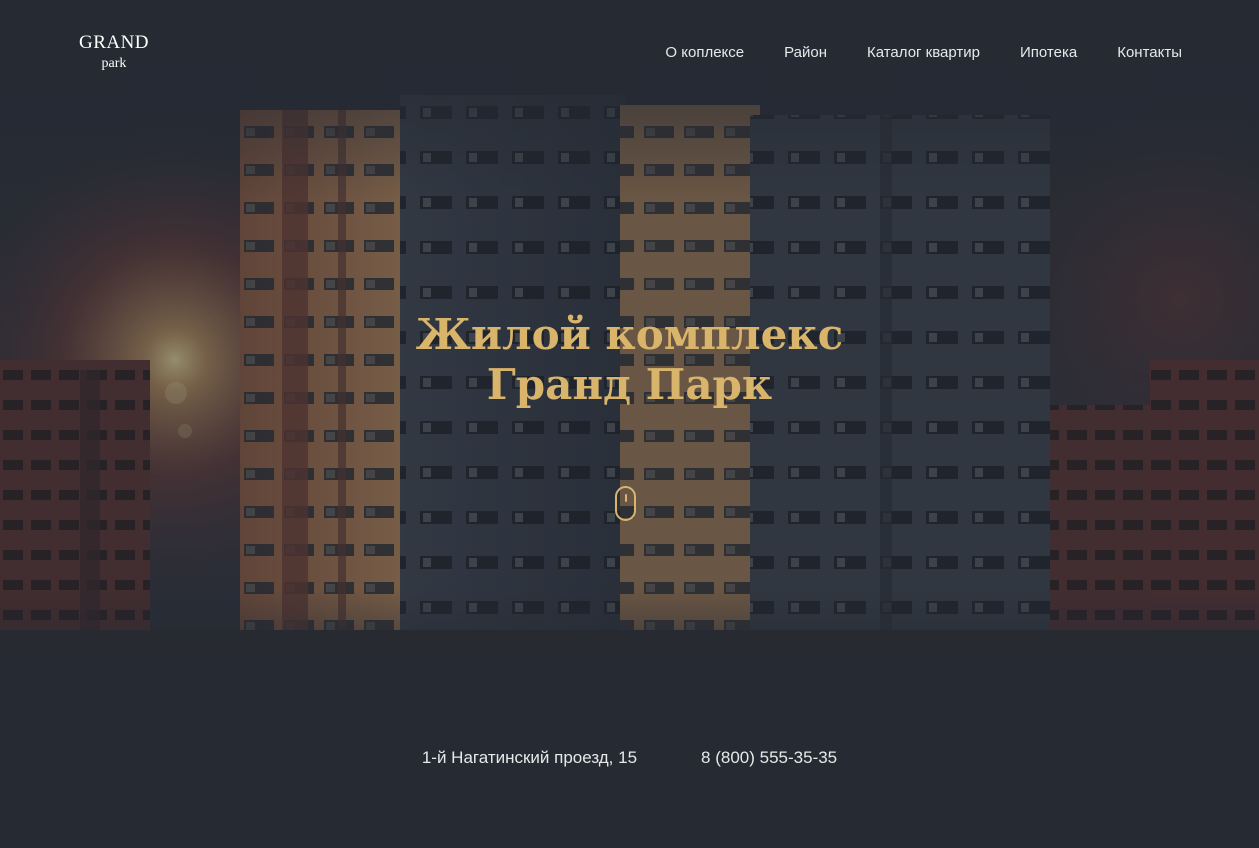 Image resolution: width=1259 pixels, height=848 pixels. What do you see at coordinates (1149, 52) in the screenshot?
I see `nav-item-contacts: Контакты` at bounding box center [1149, 52].